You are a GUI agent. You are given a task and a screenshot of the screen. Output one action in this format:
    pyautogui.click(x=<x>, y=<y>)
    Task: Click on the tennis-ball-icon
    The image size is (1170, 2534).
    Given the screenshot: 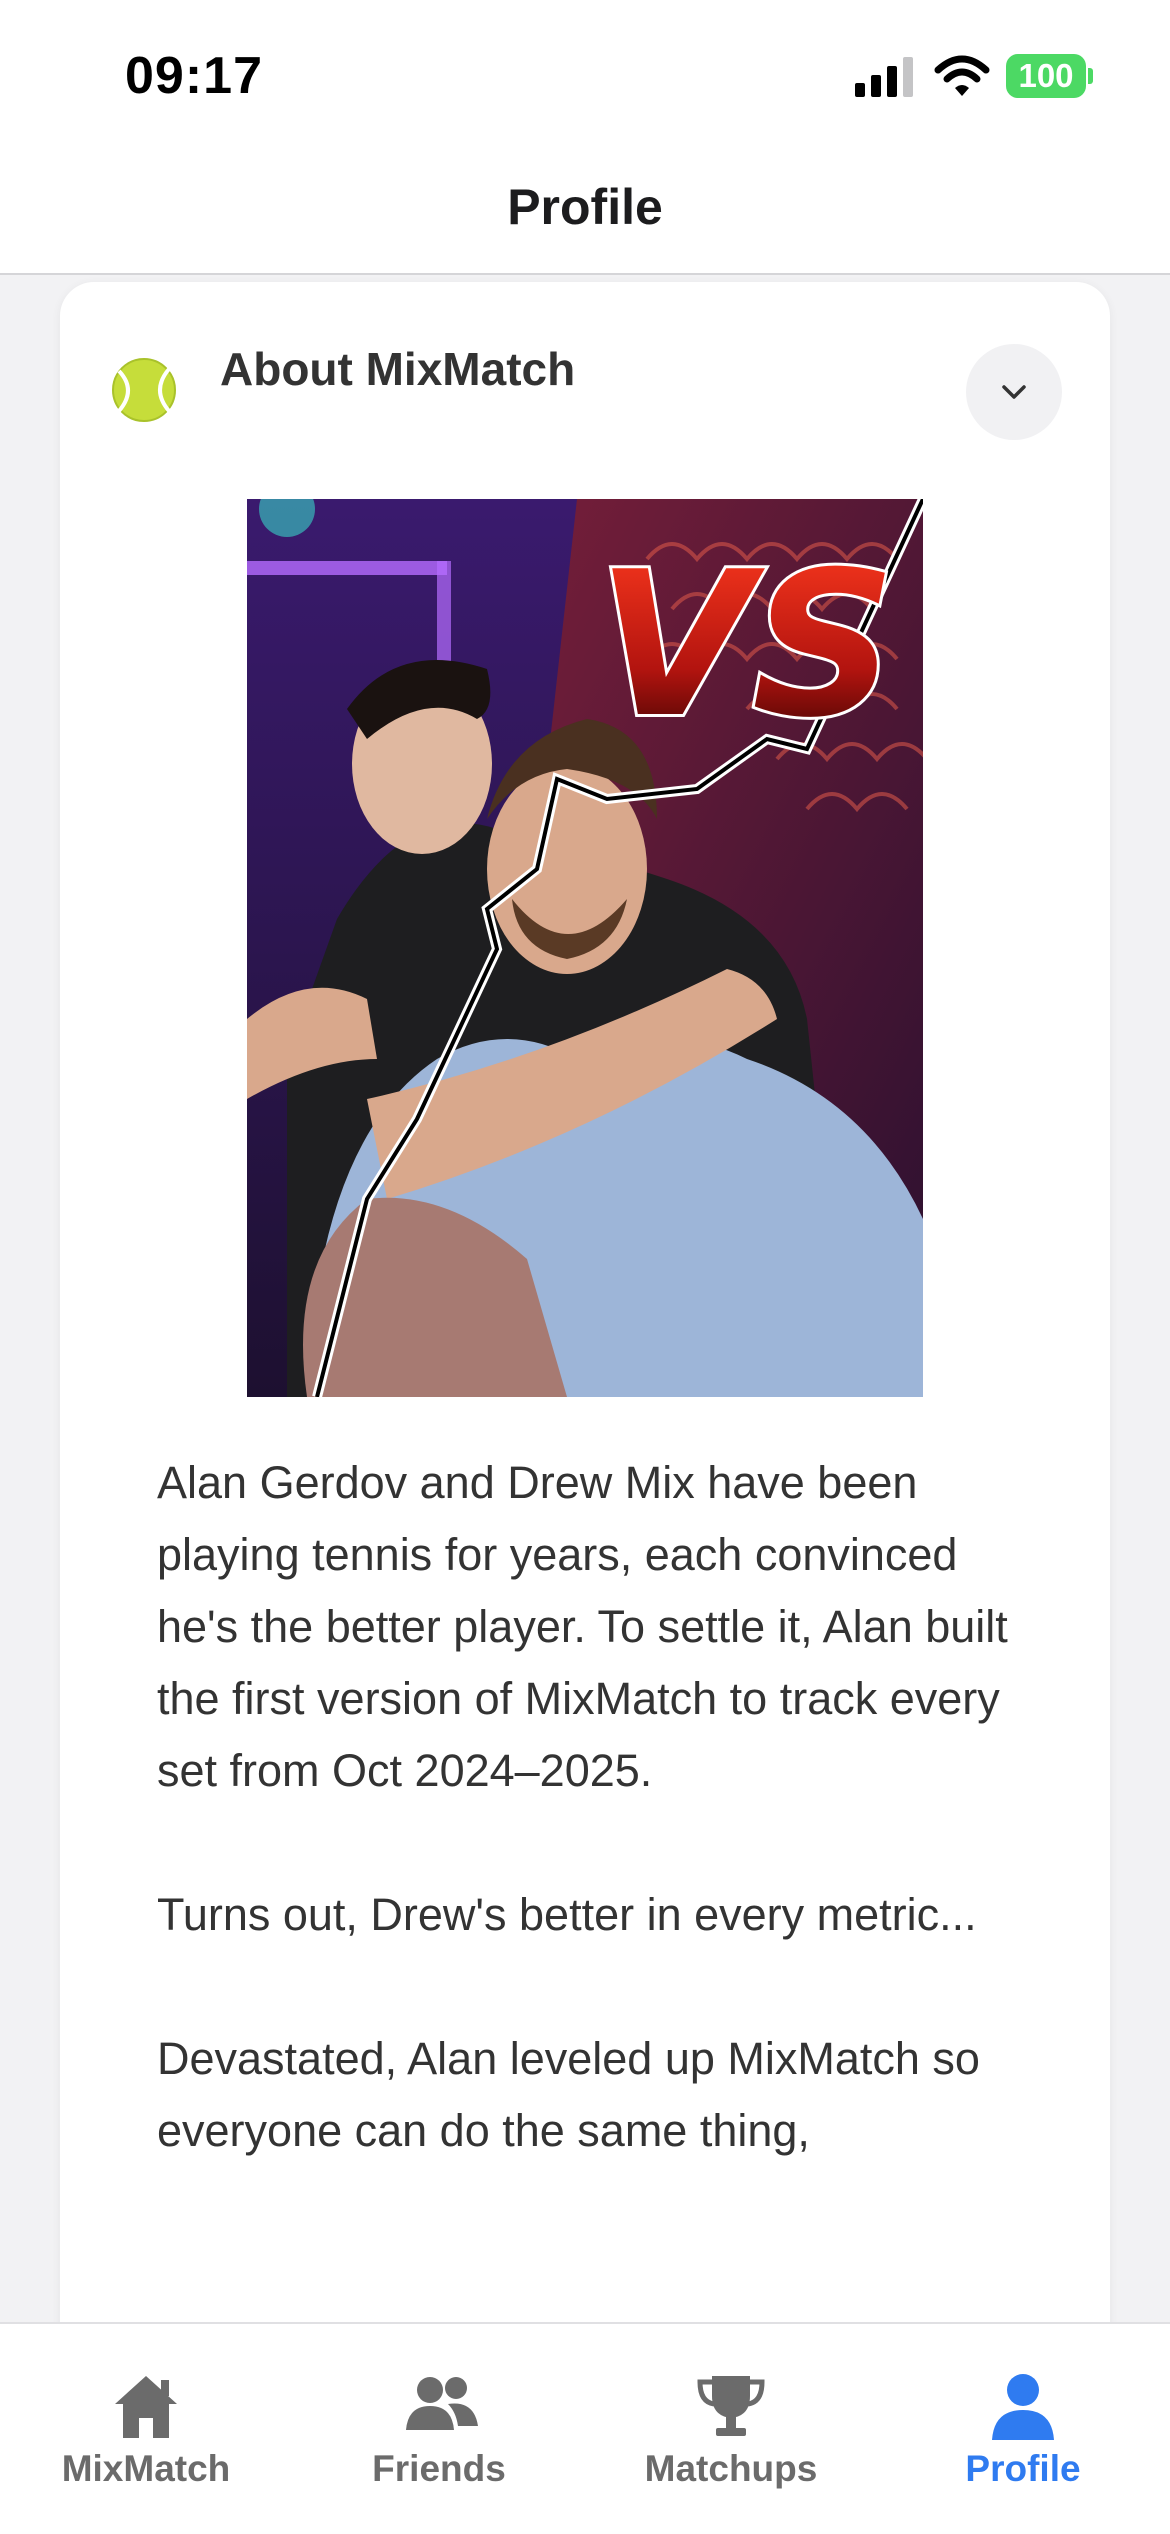 What is the action you would take?
    pyautogui.click(x=144, y=390)
    